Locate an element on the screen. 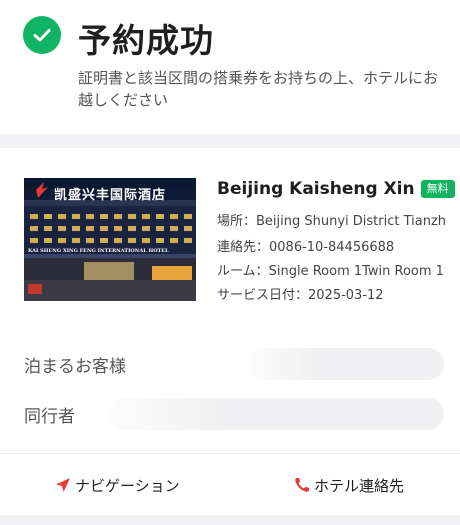 This screenshot has width=460, height=525. hotel-address: 場所：Beijing Shunyi District Tianzh is located at coordinates (332, 221).